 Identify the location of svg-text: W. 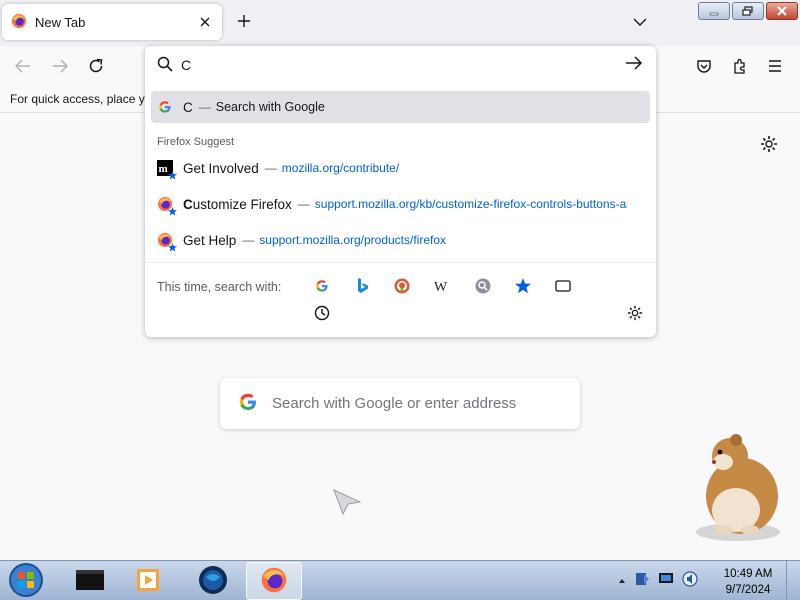
(441, 286).